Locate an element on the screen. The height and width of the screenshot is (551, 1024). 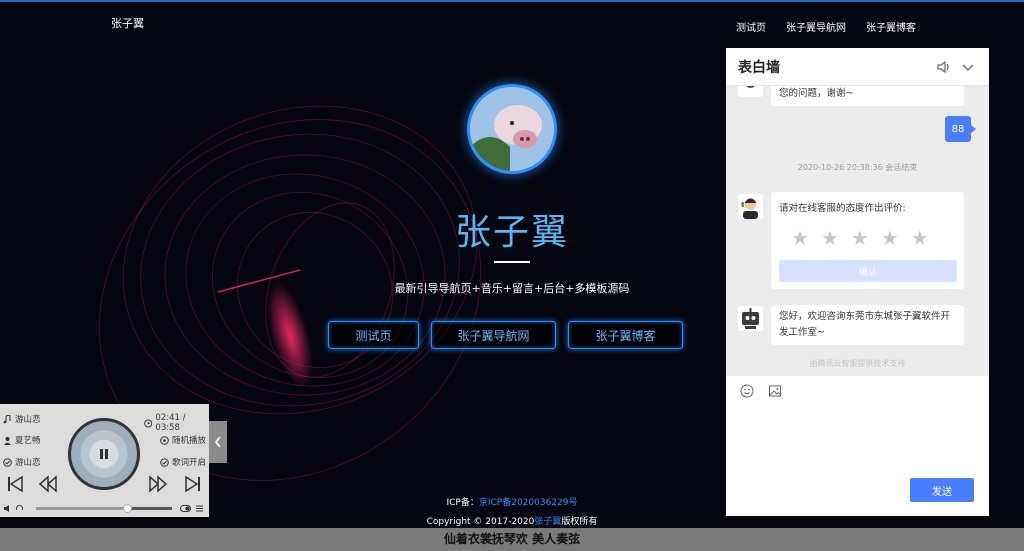
lyrics-icon is located at coordinates (164, 462).